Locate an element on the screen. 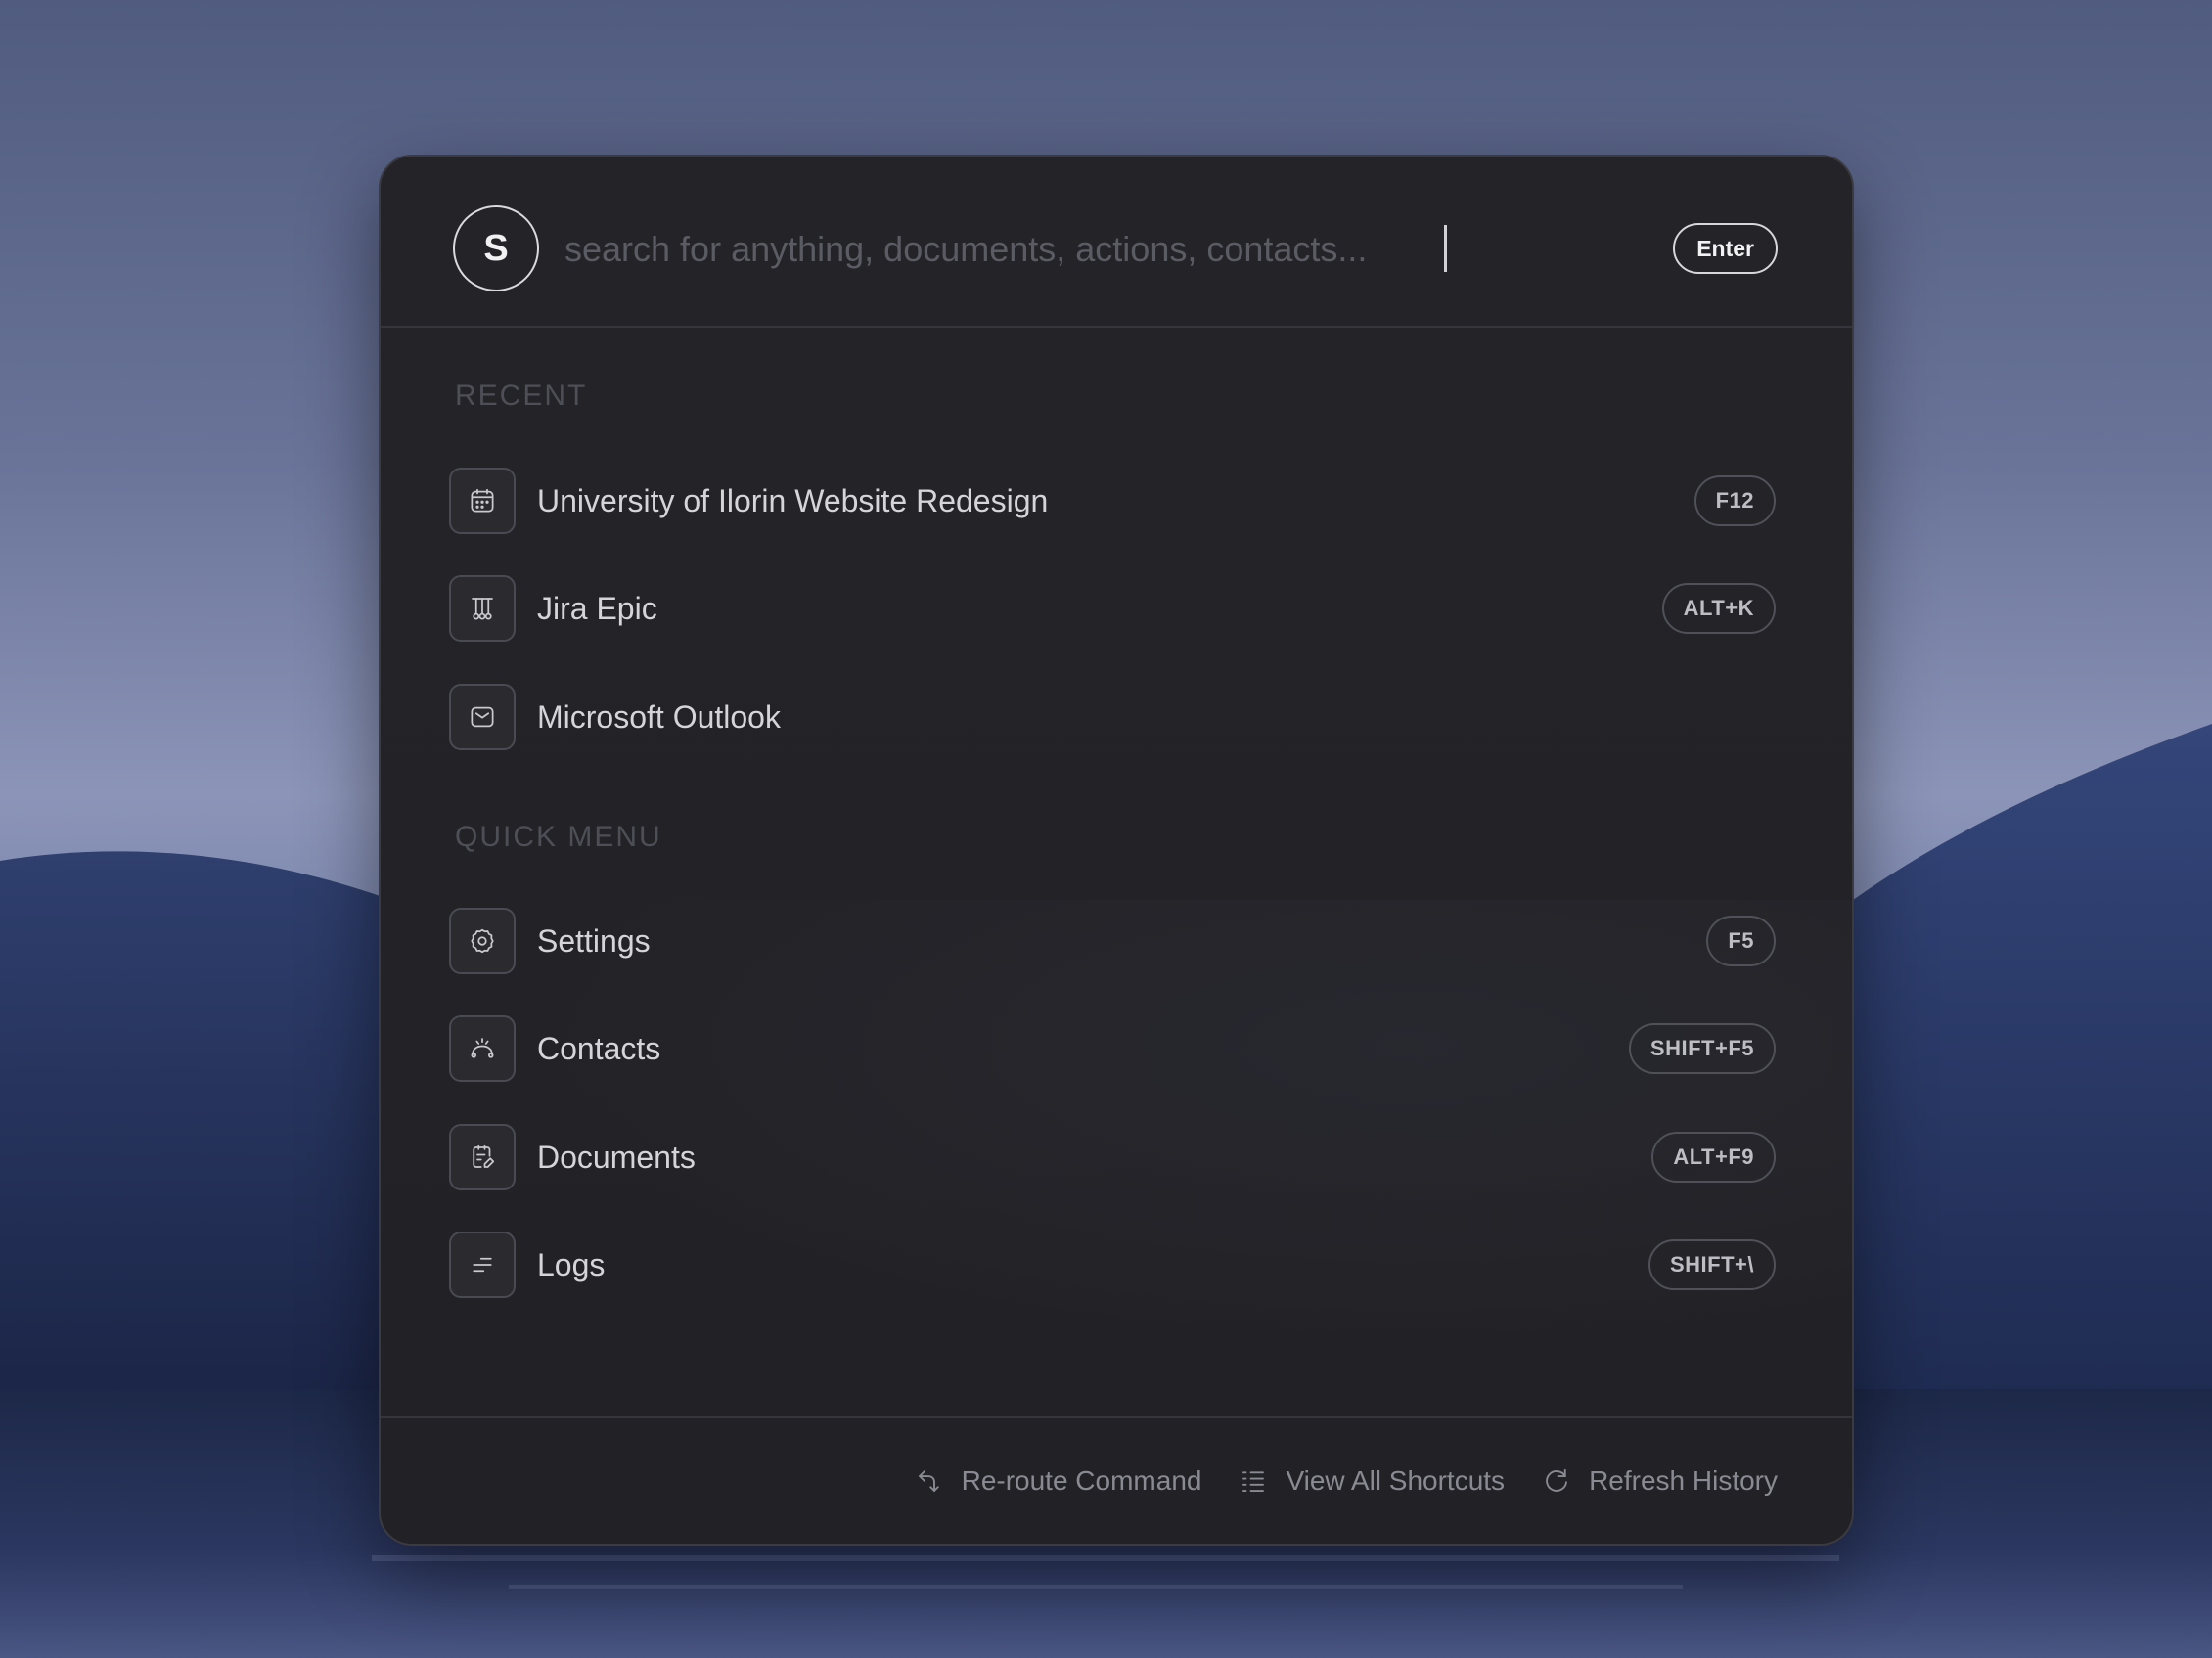  quick-menu-item-documents: Documents ALT+F9 is located at coordinates (1112, 1157).